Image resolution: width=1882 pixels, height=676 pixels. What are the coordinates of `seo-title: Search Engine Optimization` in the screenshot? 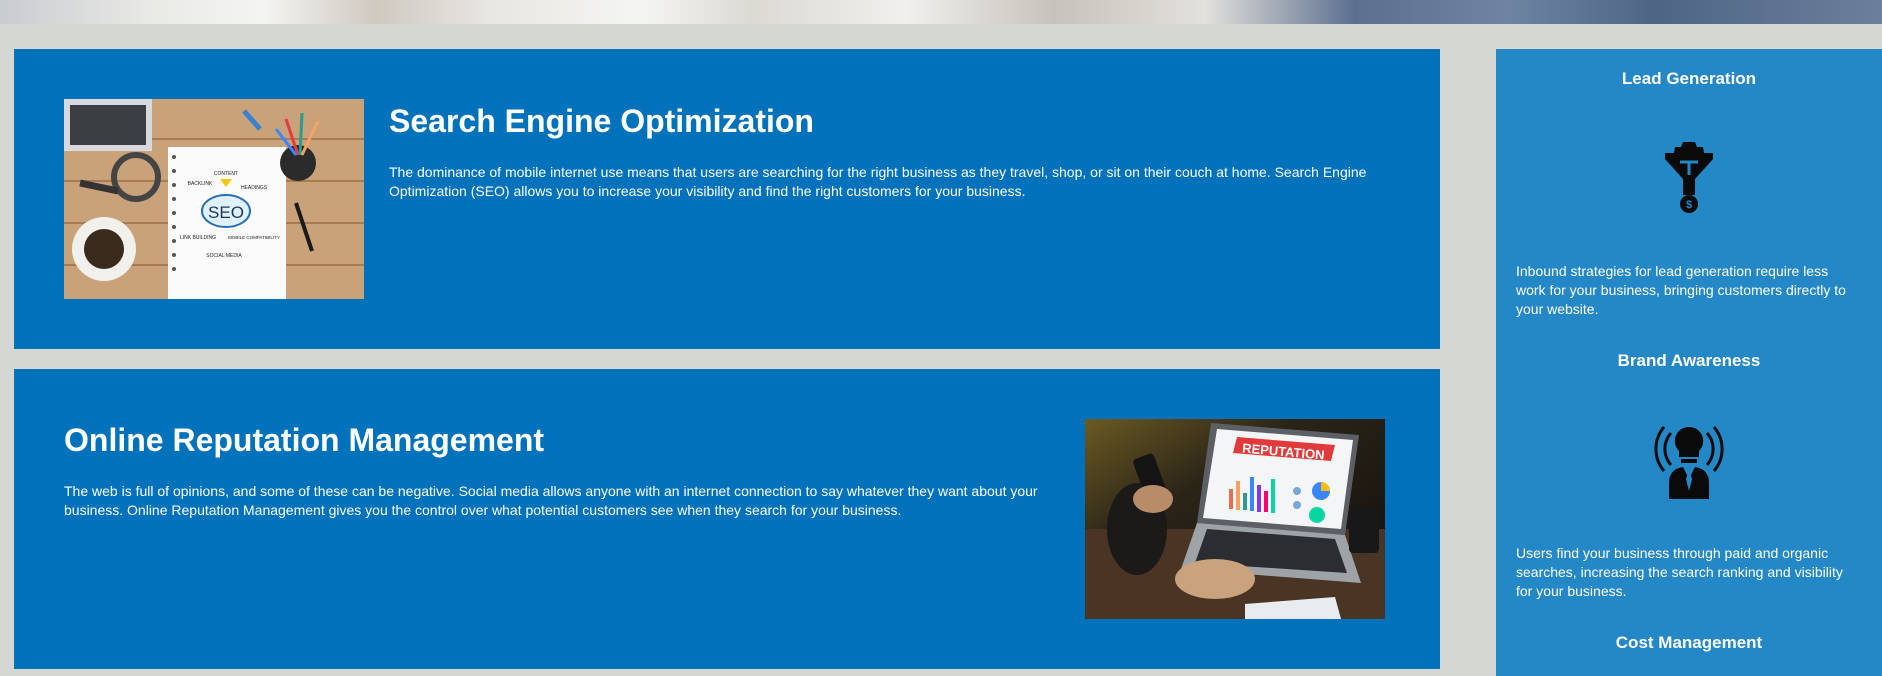 It's located at (601, 121).